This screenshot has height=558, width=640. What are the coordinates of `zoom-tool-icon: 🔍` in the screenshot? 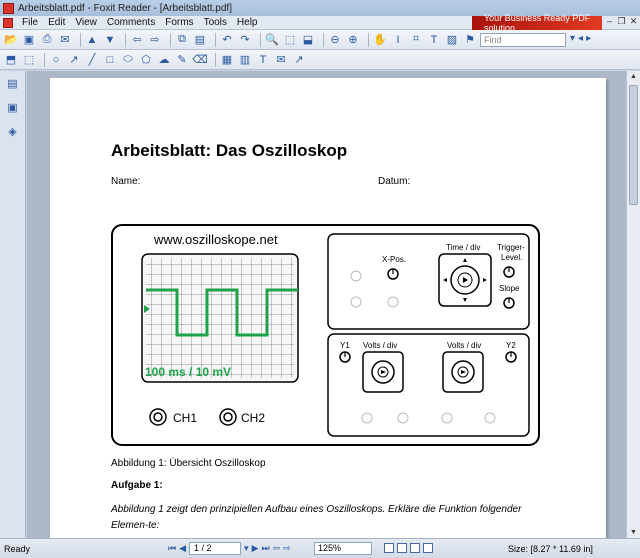 It's located at (272, 40).